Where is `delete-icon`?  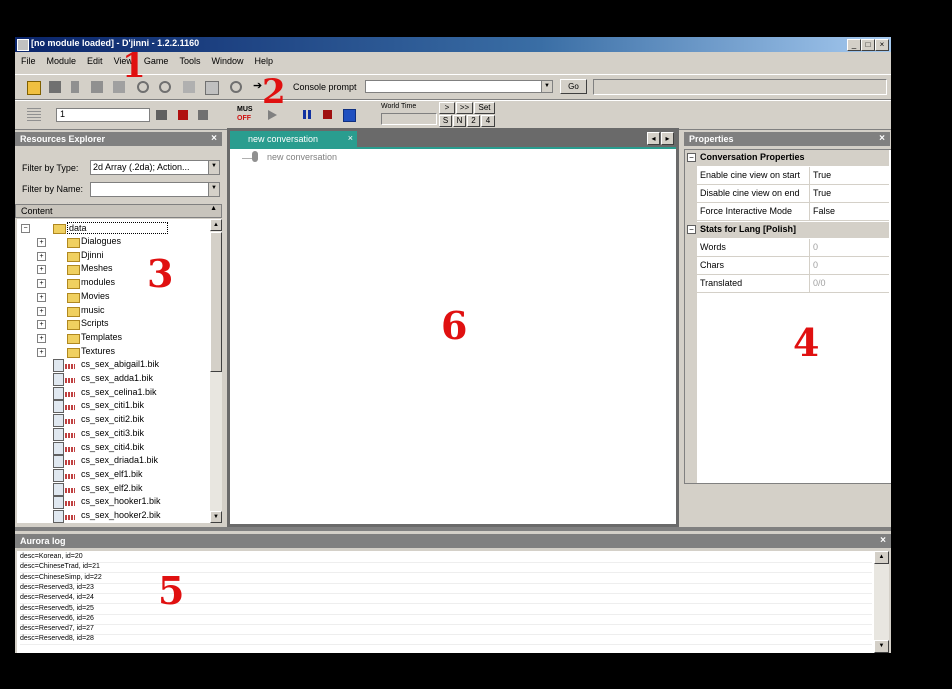 delete-icon is located at coordinates (97, 87).